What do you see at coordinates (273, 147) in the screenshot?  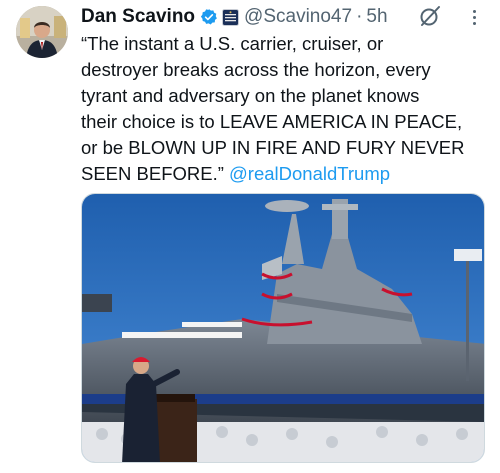 I see `tweet-text-line: or be BLOWN UP IN FIRE AND FURY NEVER` at bounding box center [273, 147].